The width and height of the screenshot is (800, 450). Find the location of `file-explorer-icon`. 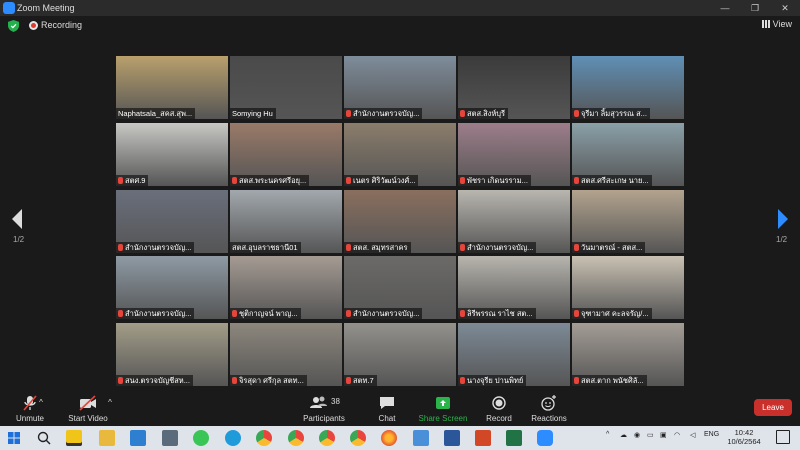

file-explorer-icon is located at coordinates (107, 438).